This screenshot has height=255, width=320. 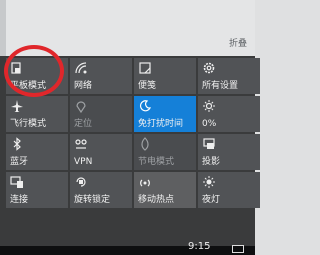 I want to click on network-icon, so click(x=81, y=68).